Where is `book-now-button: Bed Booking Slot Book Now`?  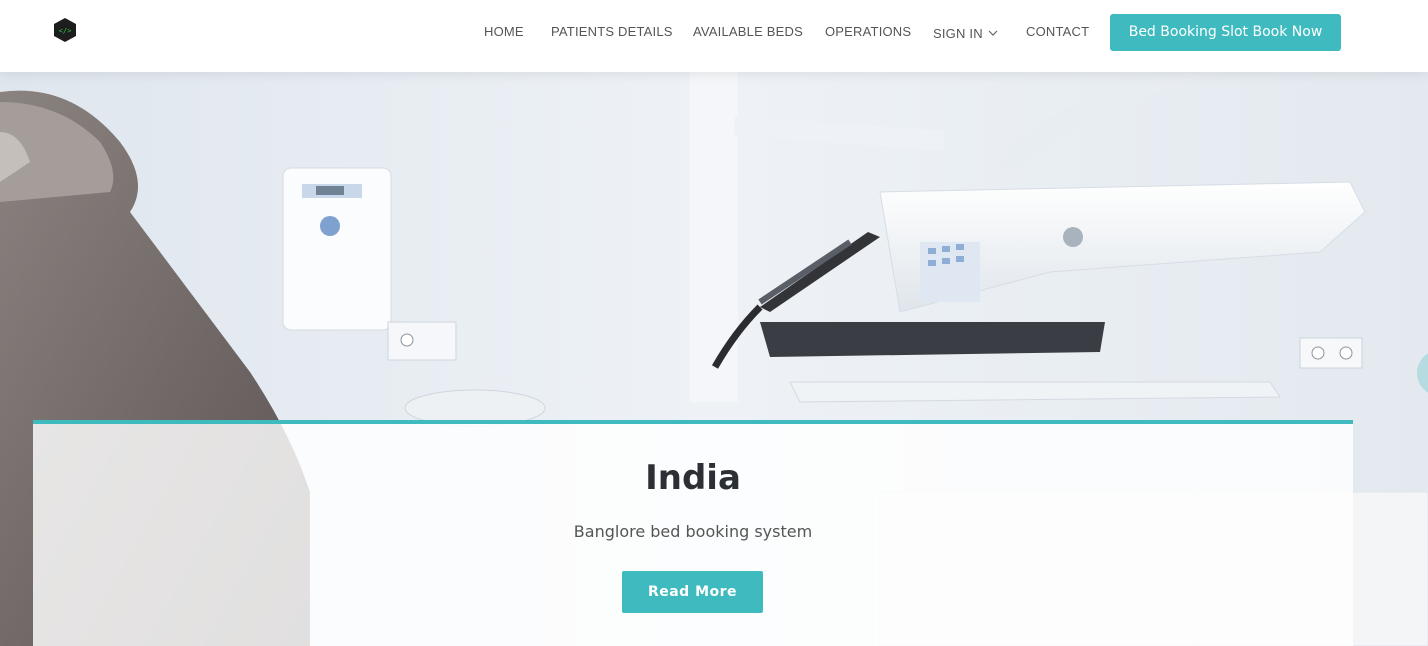 book-now-button: Bed Booking Slot Book Now is located at coordinates (1225, 32).